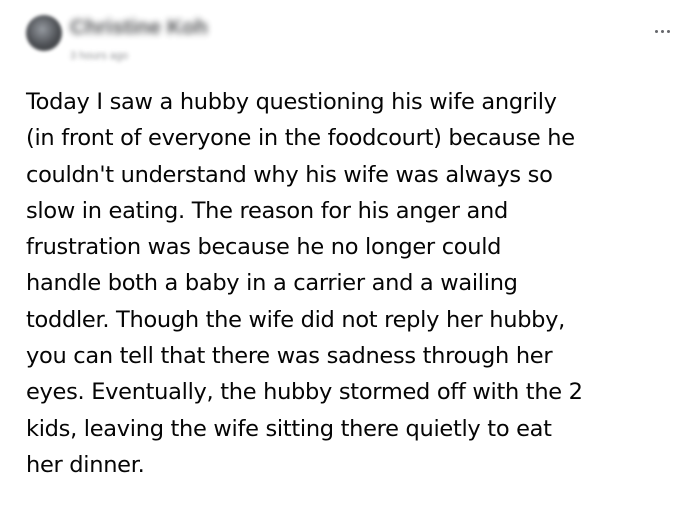 This screenshot has height=520, width=700. I want to click on author-avatar, so click(44, 33).